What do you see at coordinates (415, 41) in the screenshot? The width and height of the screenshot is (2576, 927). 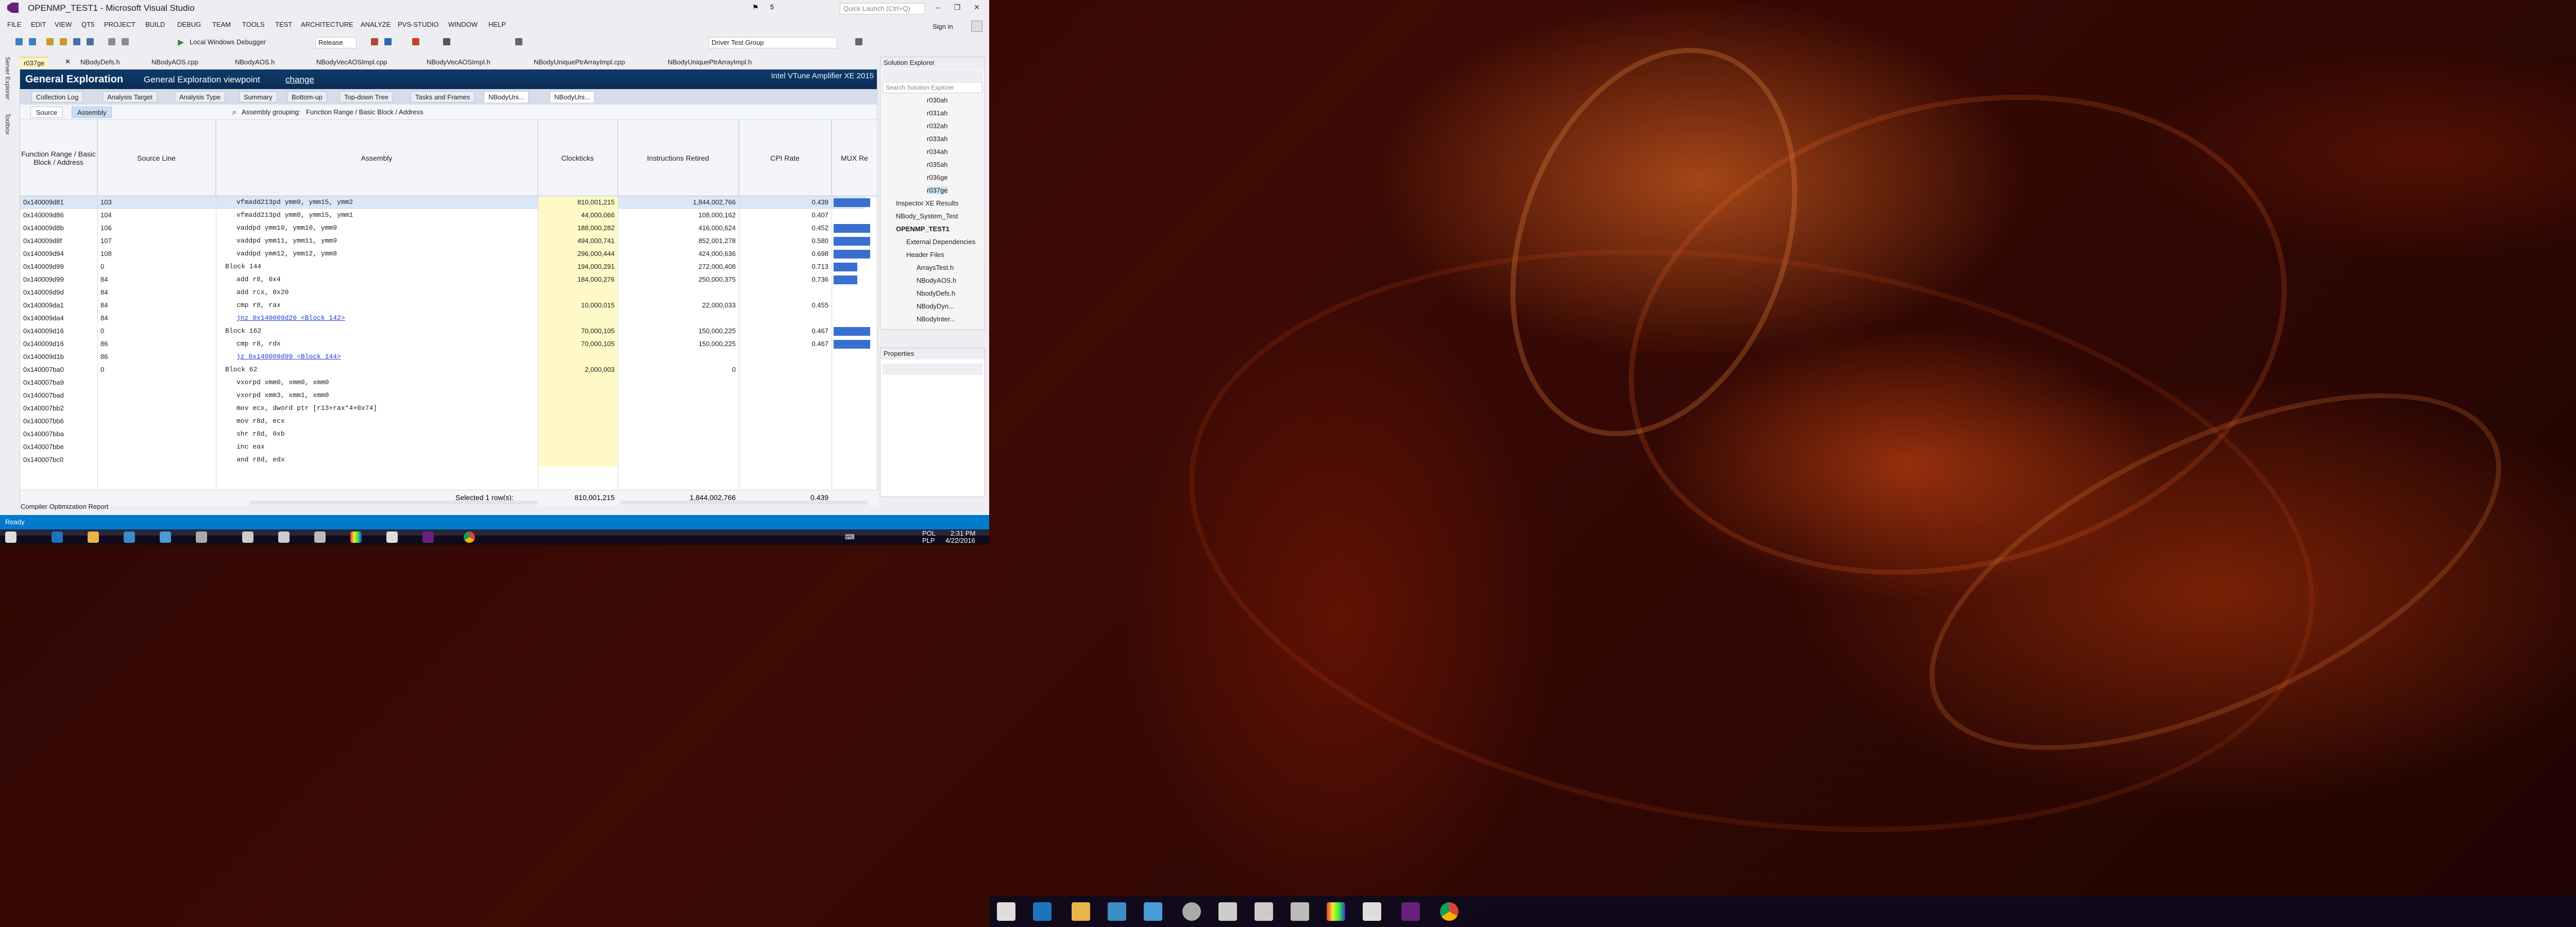 I see `pvs-icon` at bounding box center [415, 41].